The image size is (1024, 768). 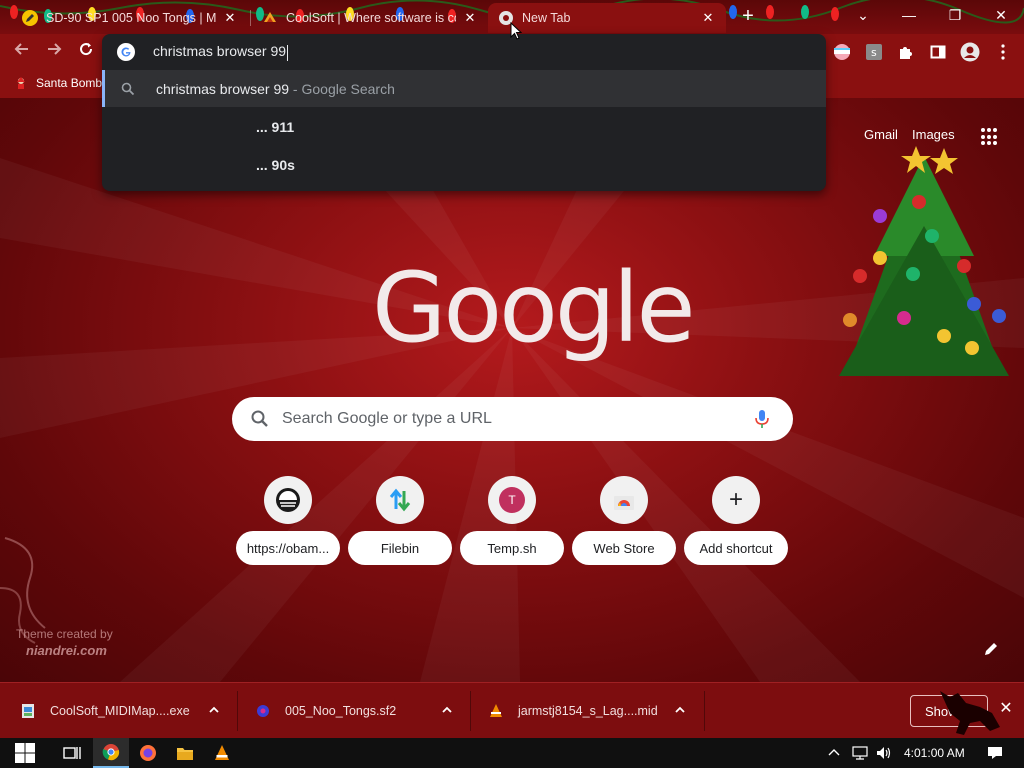 I want to click on back-arrow-icon, so click(x=21, y=49).